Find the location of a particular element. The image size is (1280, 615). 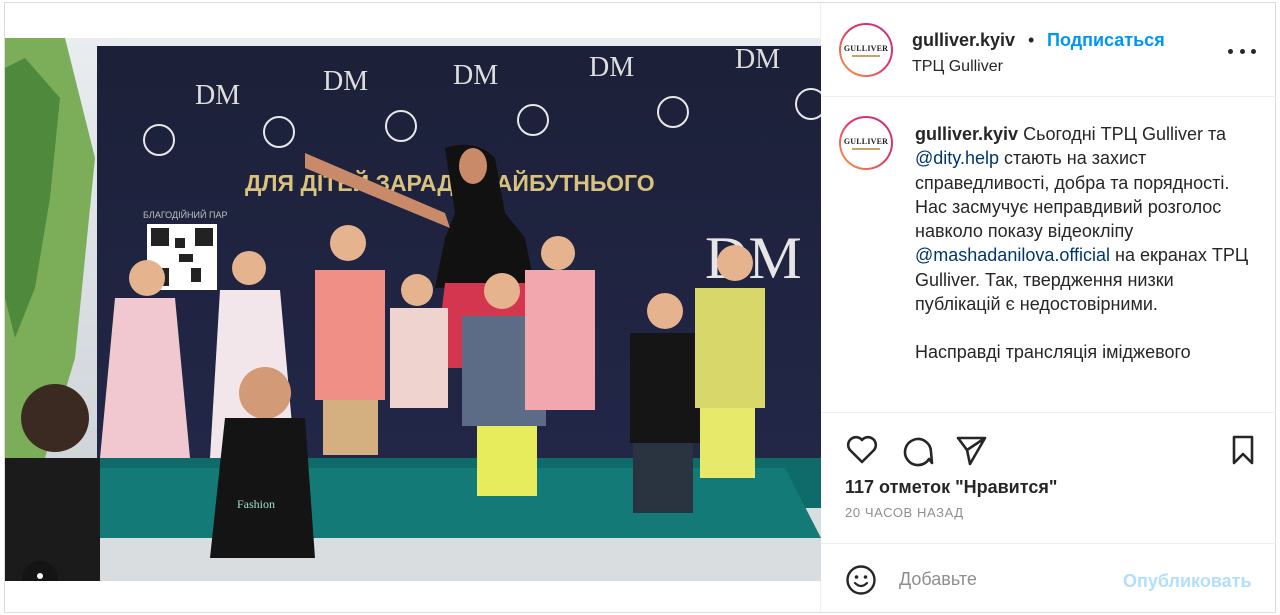

action-bar: 117 отметок "Нравится" 20 ЧАСОВ НАЗАД is located at coordinates (1048, 477).